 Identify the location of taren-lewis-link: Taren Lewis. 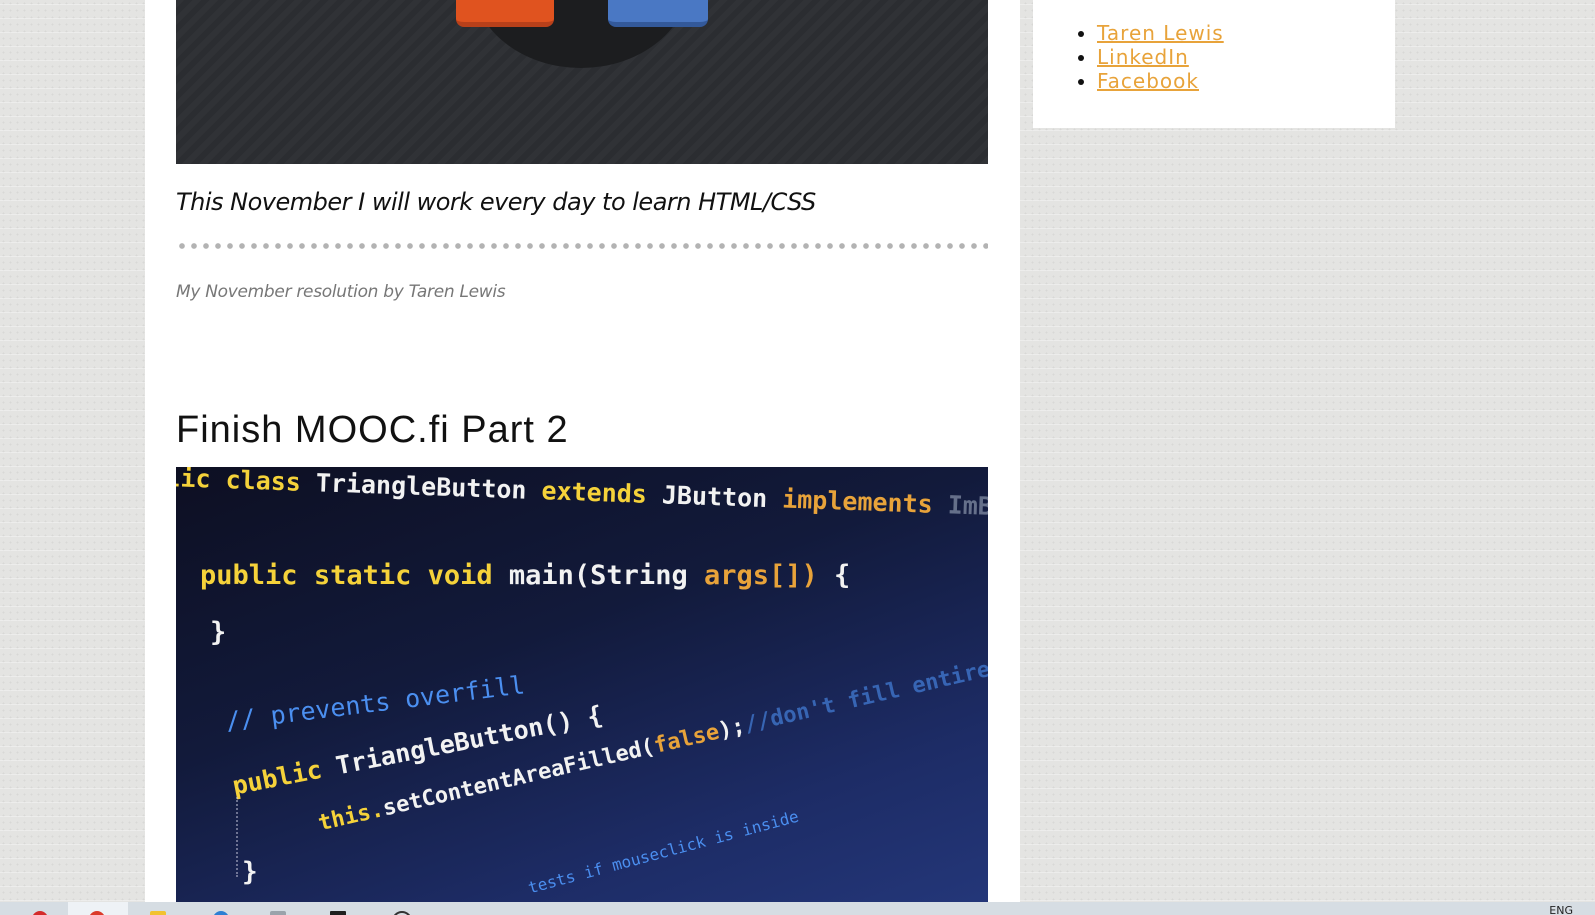
(1160, 33).